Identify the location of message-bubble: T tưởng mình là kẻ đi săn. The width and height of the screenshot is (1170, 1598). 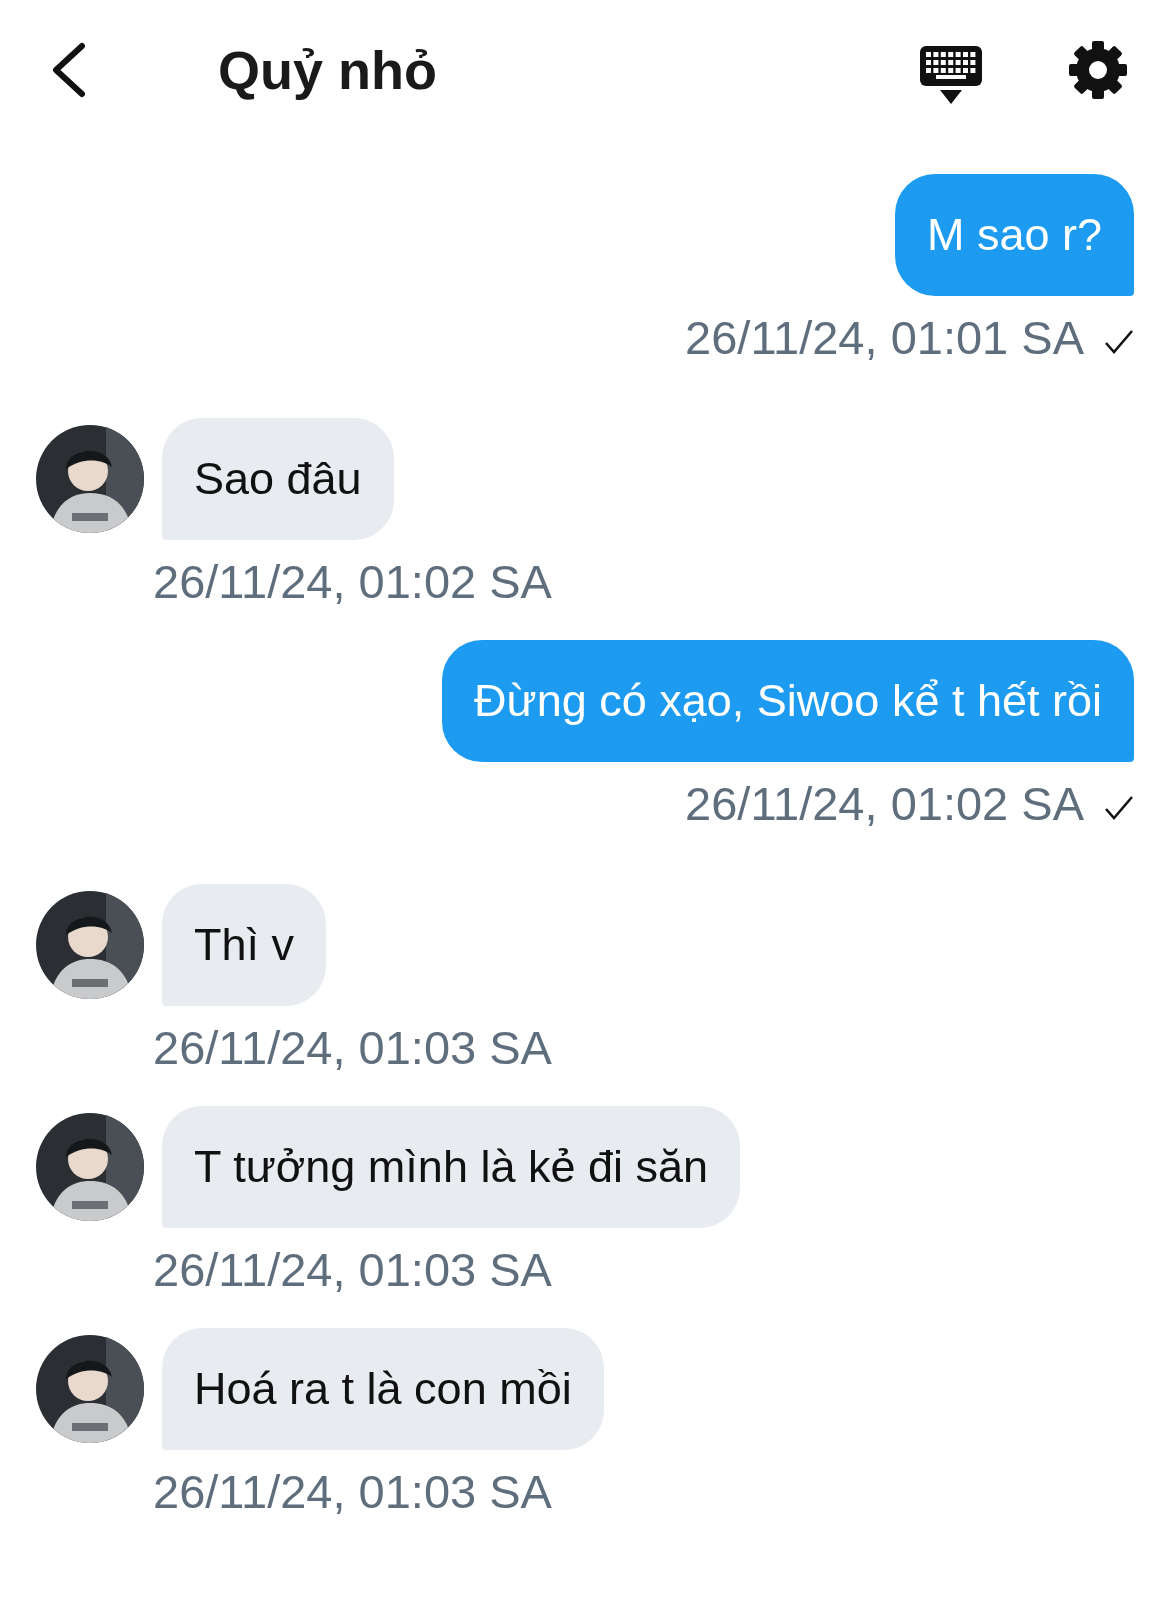
(451, 1167).